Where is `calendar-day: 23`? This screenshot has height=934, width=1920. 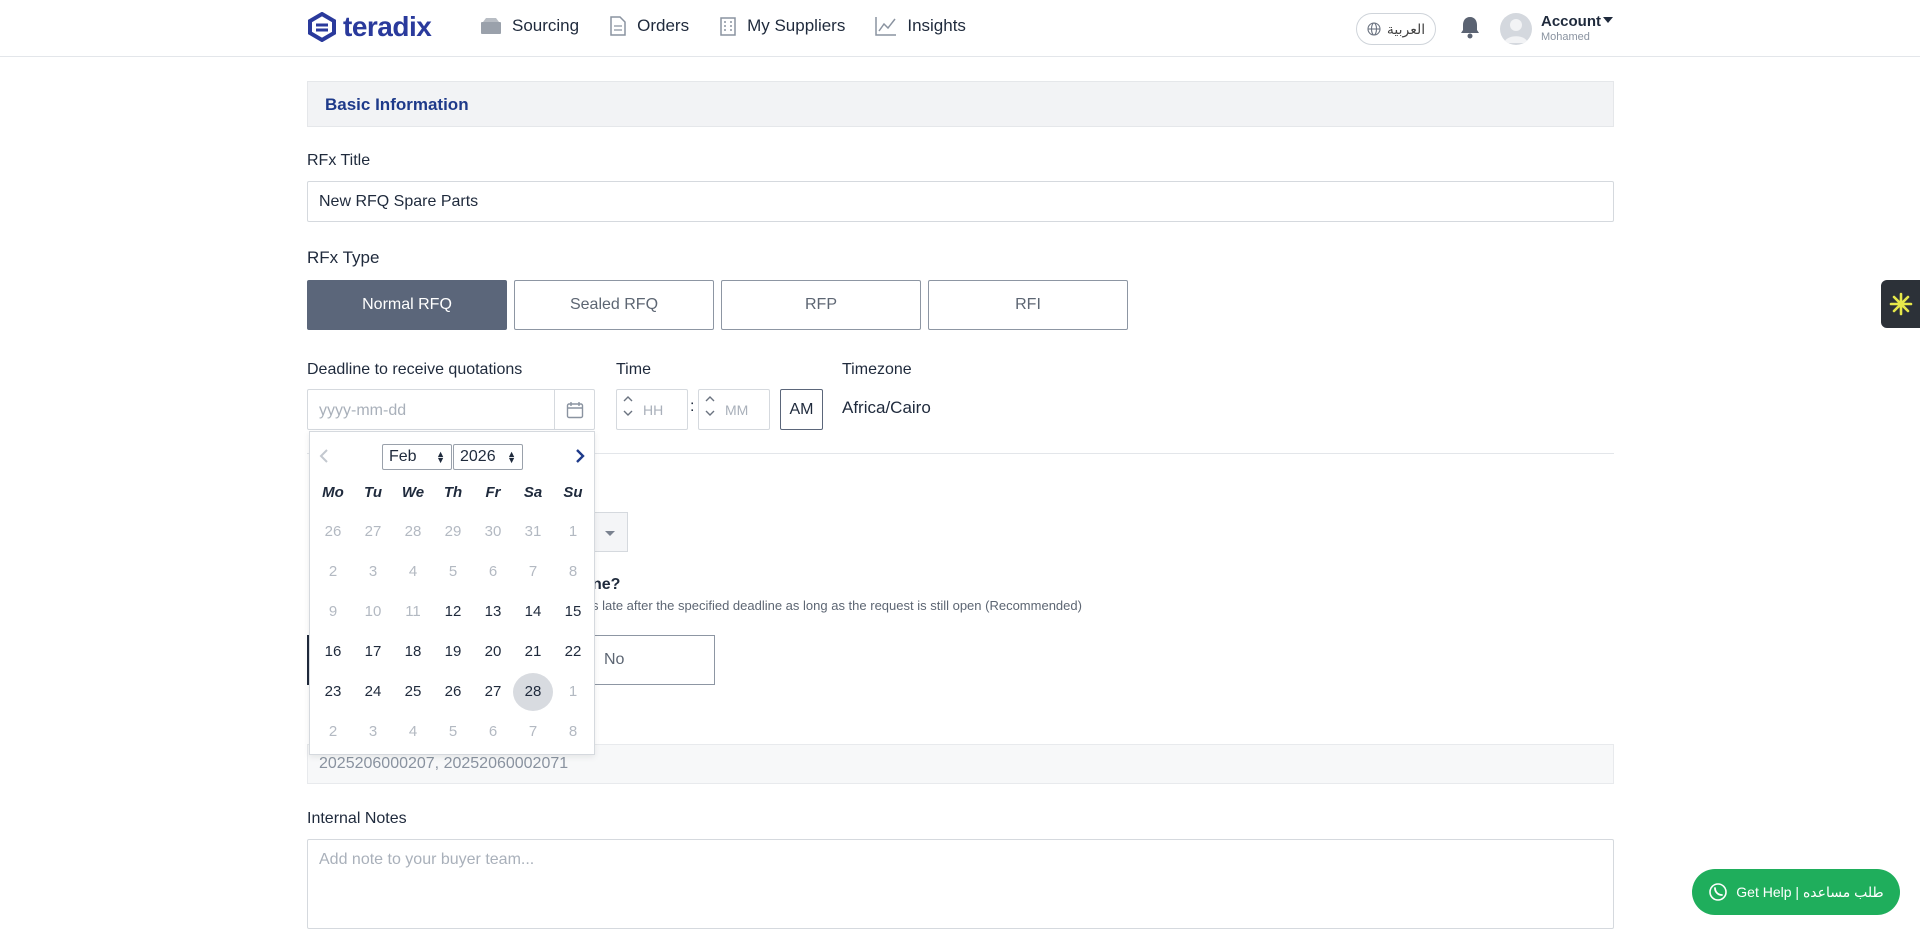 calendar-day: 23 is located at coordinates (333, 692).